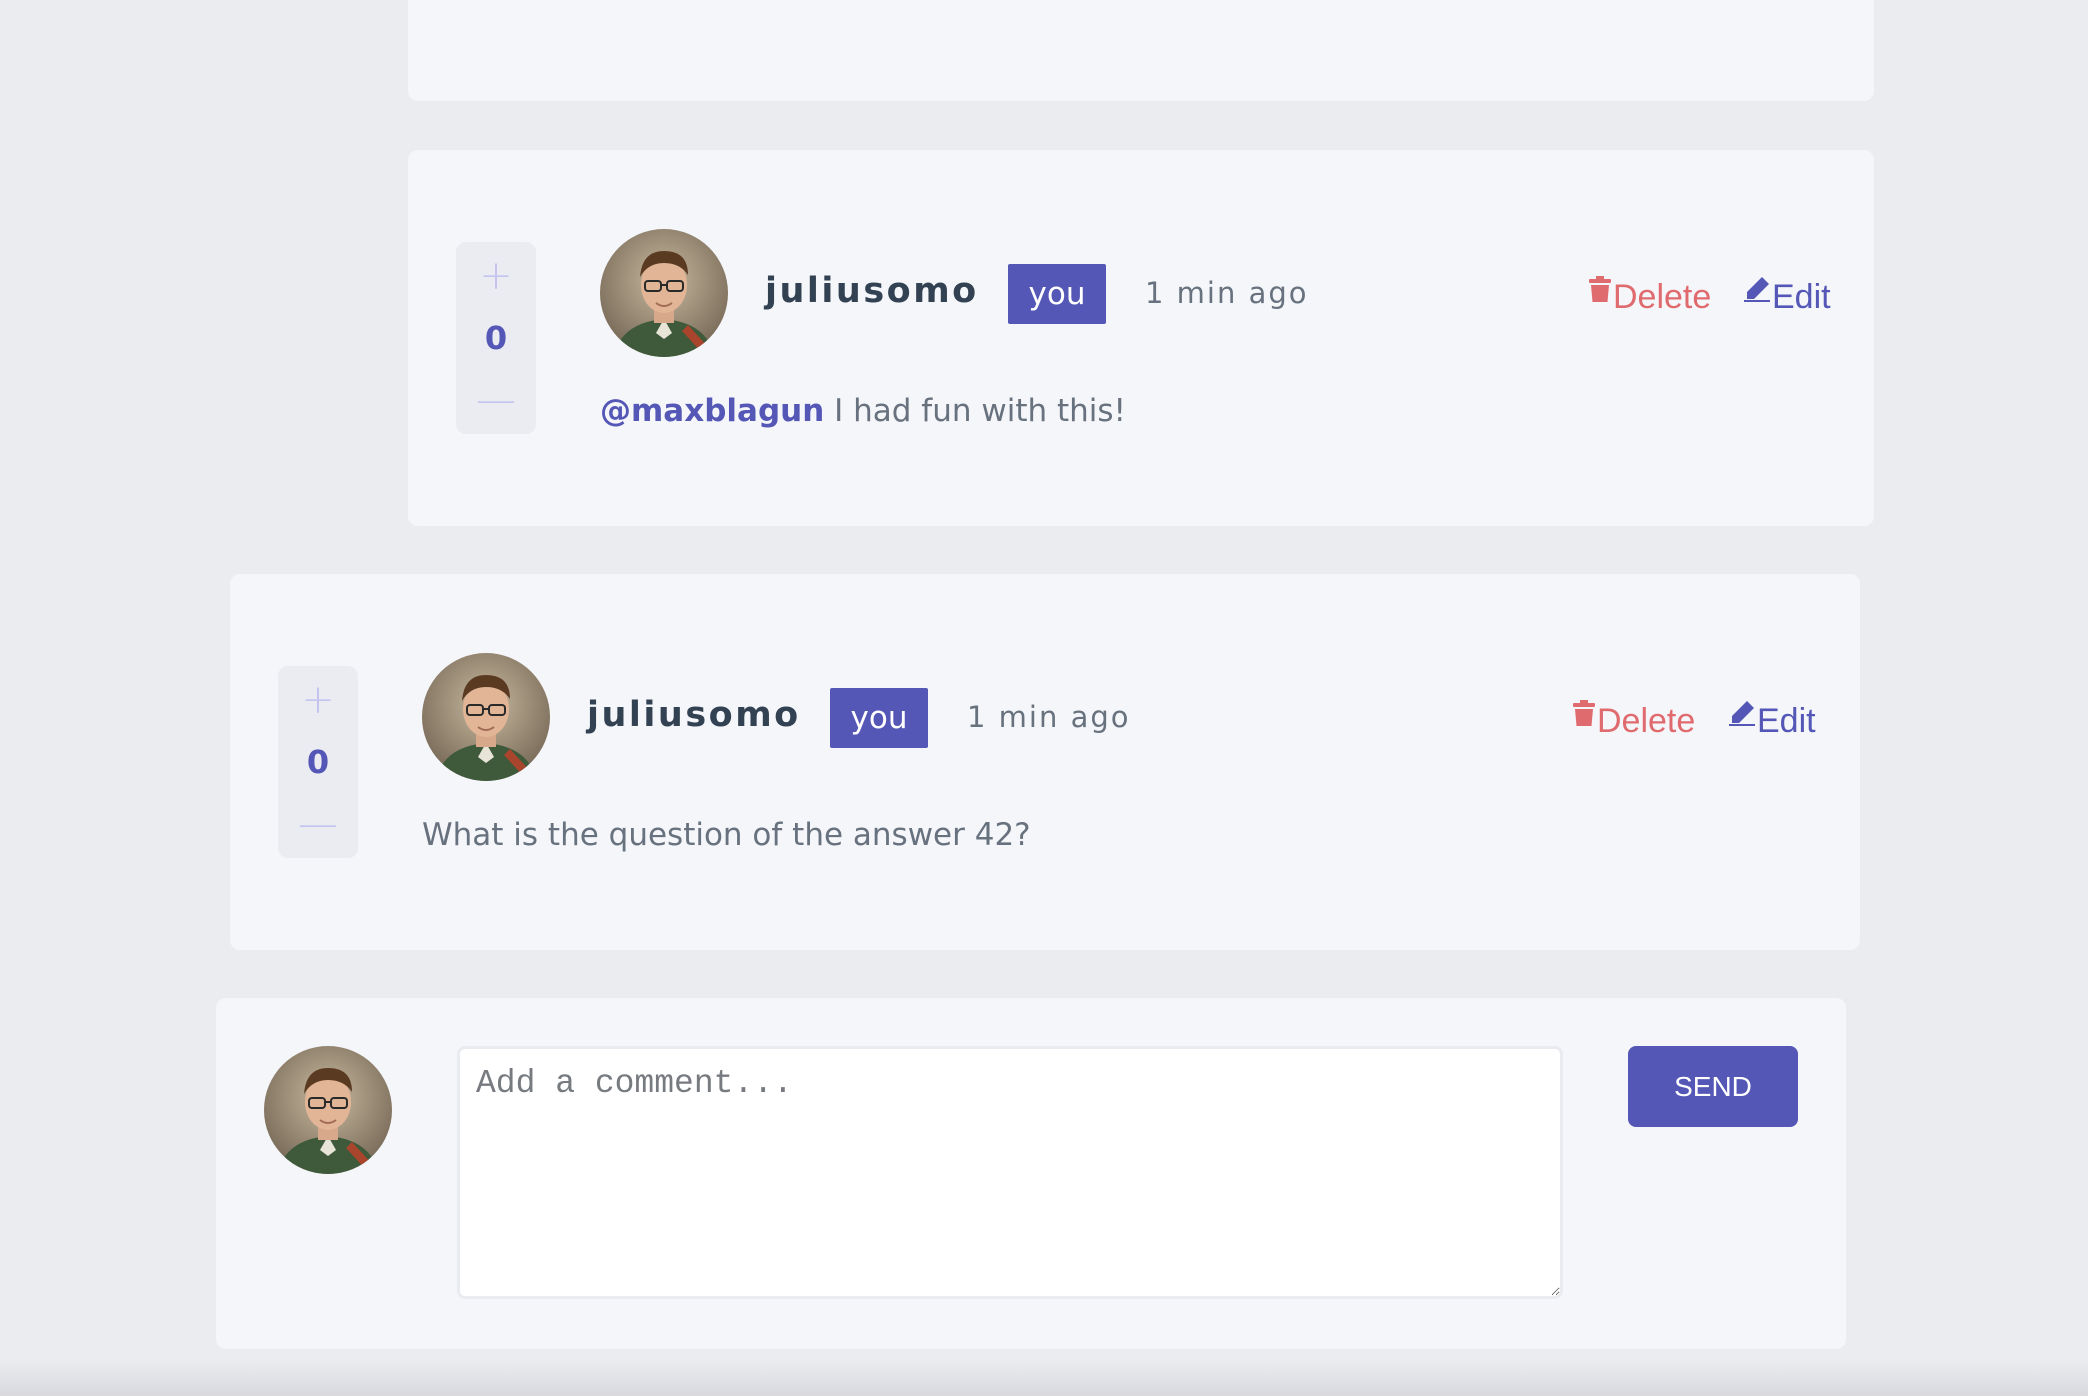 The image size is (2088, 1396). I want to click on comment-vote-counter: + 0 —, so click(318, 762).